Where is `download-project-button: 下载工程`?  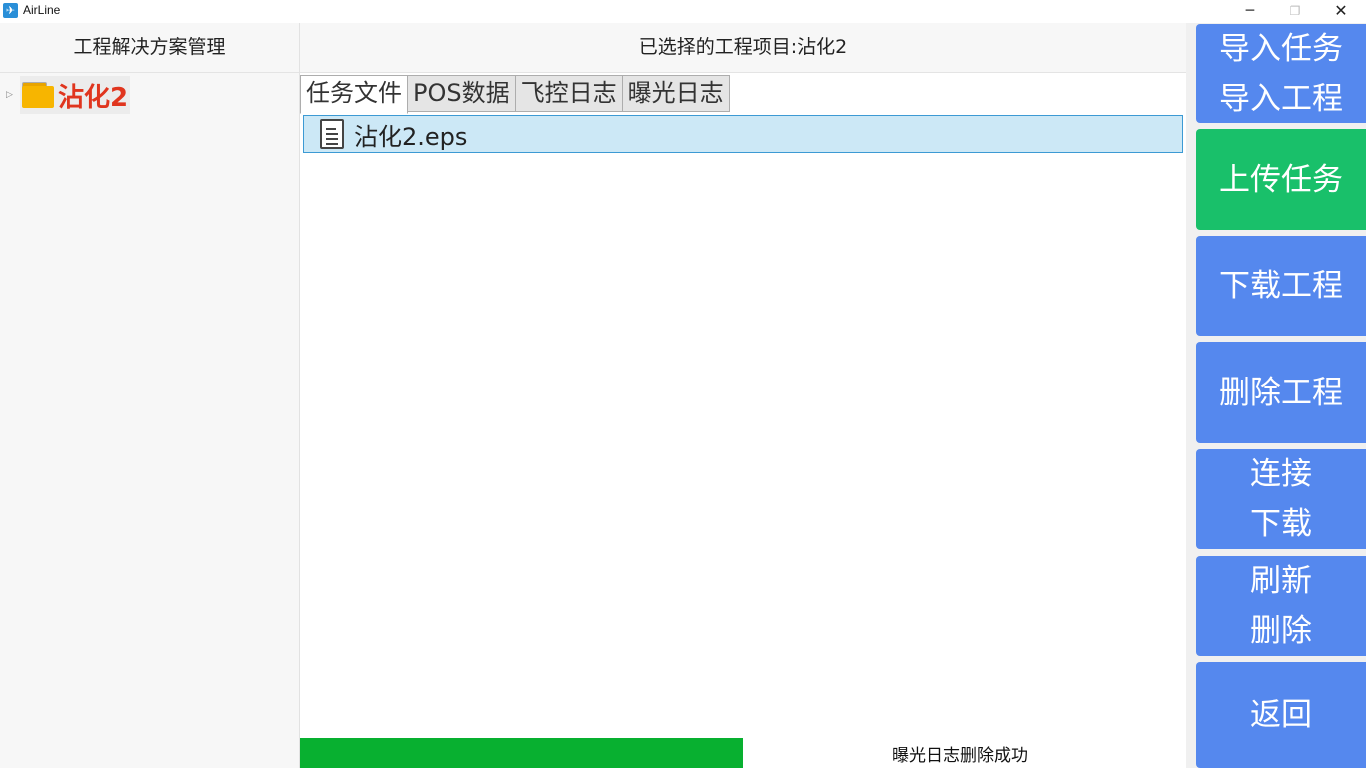 download-project-button: 下载工程 is located at coordinates (1281, 286).